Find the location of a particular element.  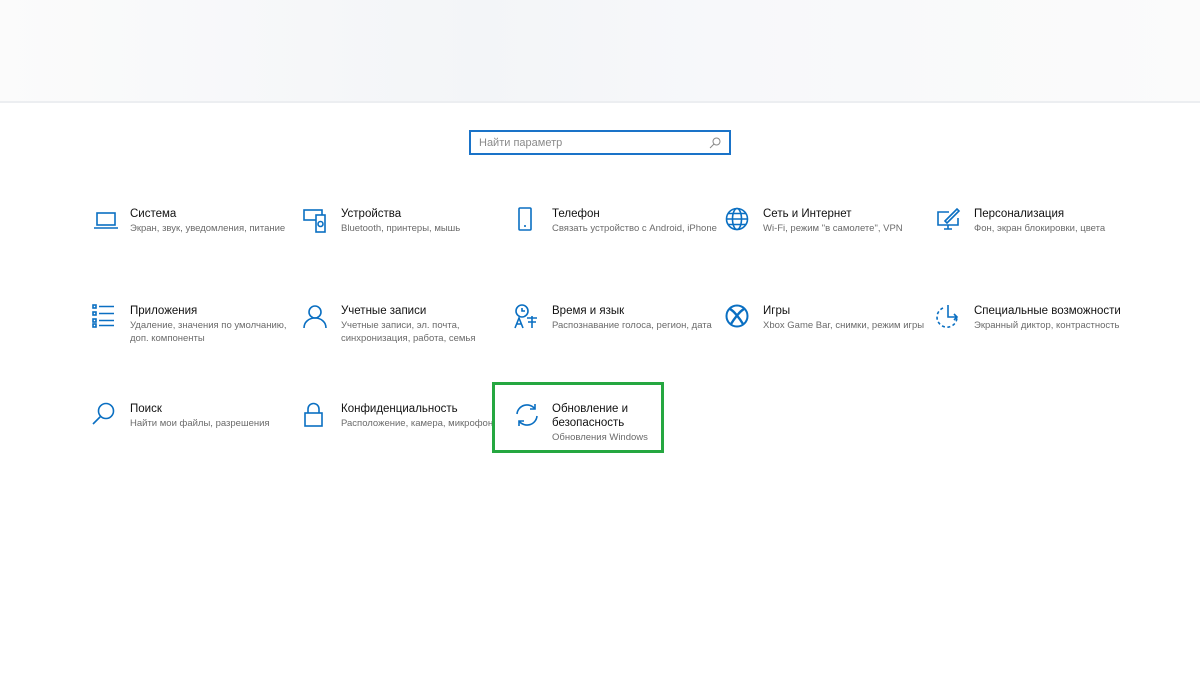

phone-icon is located at coordinates (525, 219).